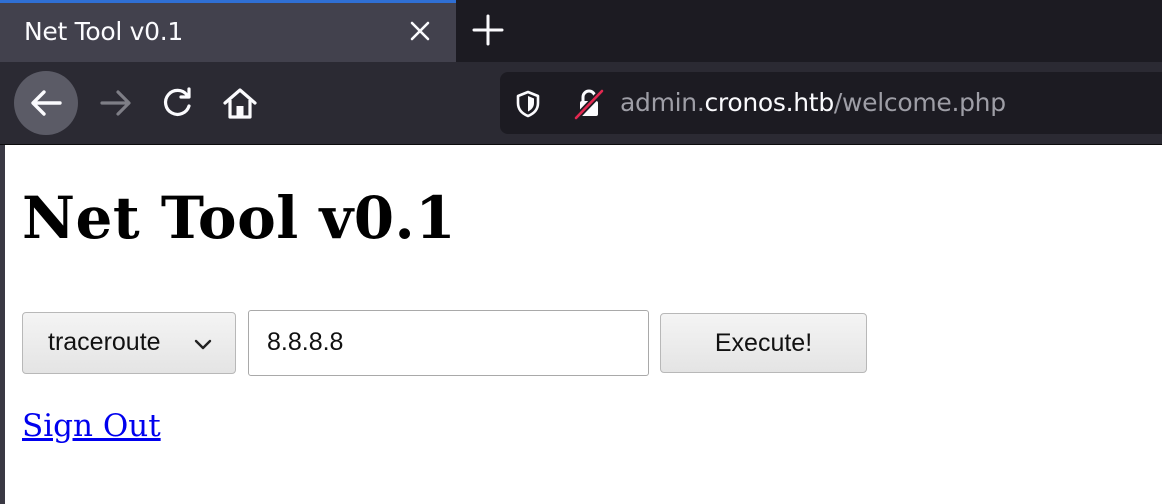 The height and width of the screenshot is (504, 1162). I want to click on command-select: traceroute, so click(129, 343).